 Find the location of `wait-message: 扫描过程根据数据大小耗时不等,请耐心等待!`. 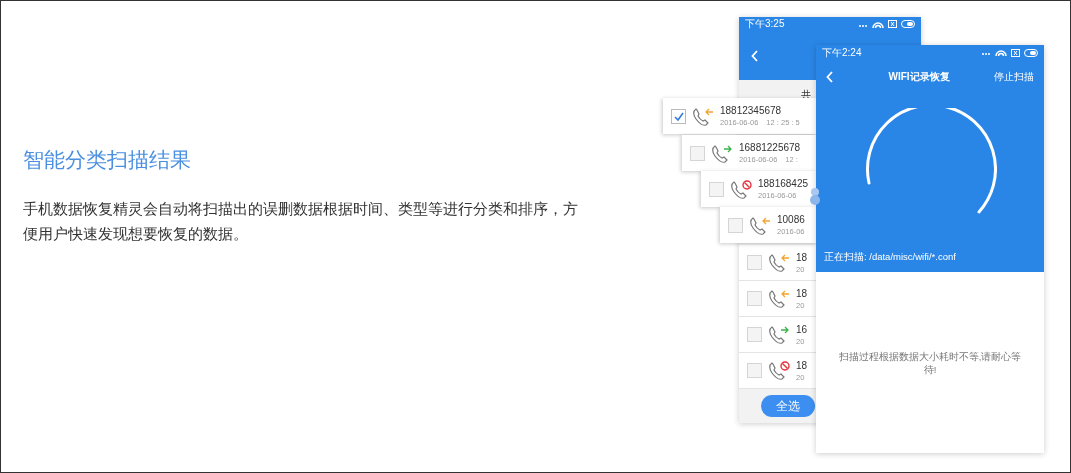

wait-message: 扫描过程根据数据大小耗时不等,请耐心等待! is located at coordinates (930, 363).